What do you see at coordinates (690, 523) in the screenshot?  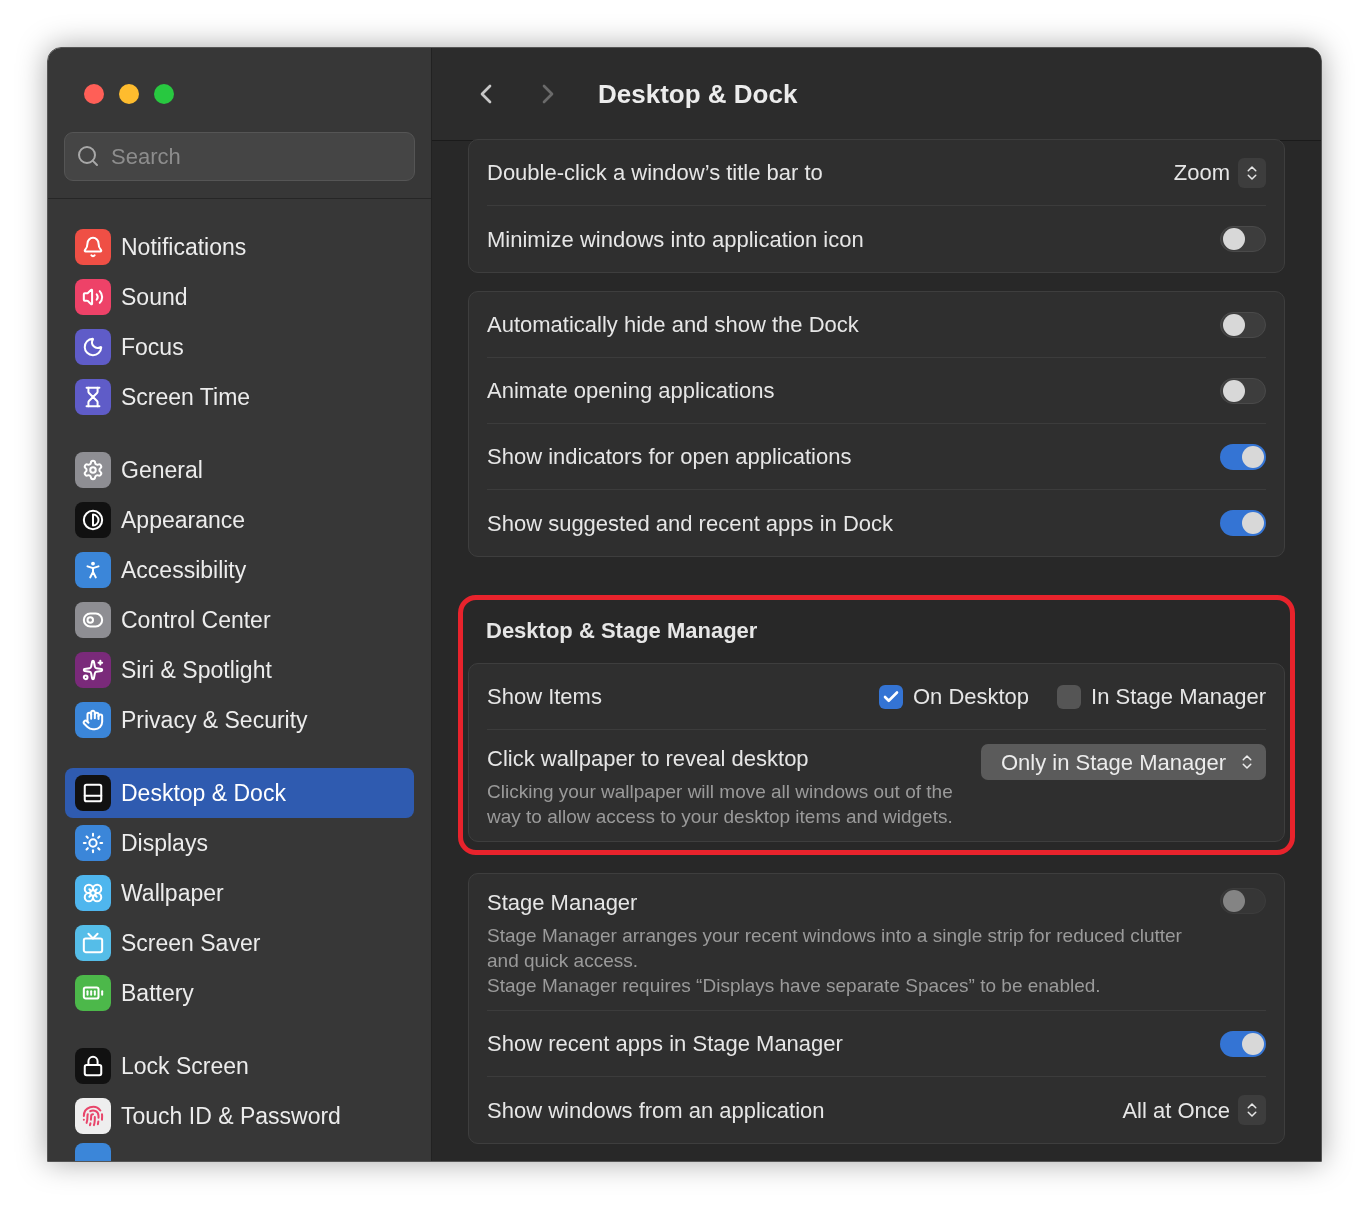 I see `setting-label: Show suggested and recent apps in Dock` at bounding box center [690, 523].